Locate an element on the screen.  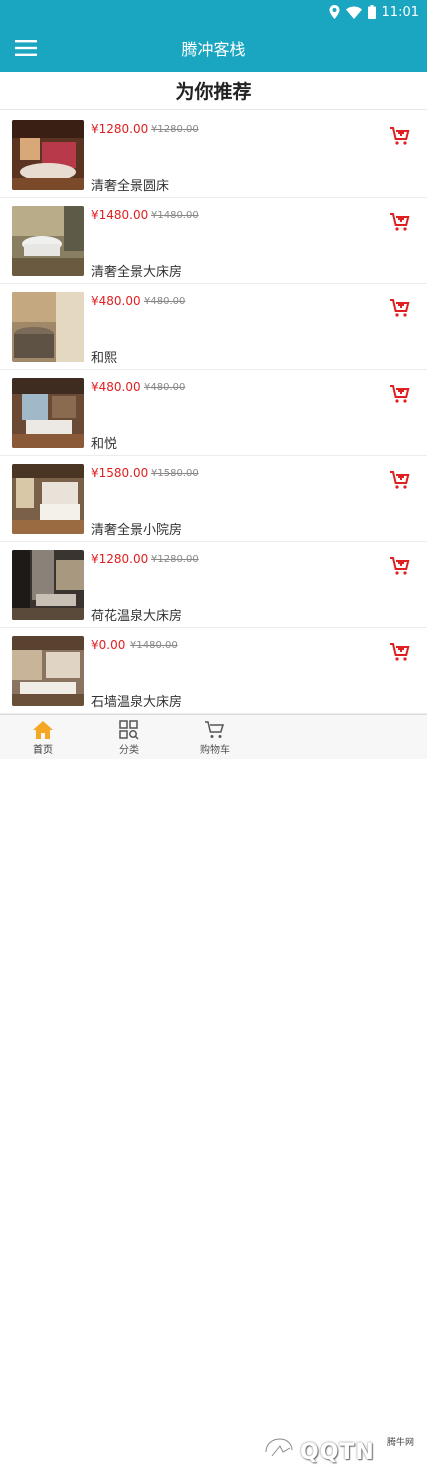
item-name: 荷花温泉大床房 is located at coordinates (137, 616).